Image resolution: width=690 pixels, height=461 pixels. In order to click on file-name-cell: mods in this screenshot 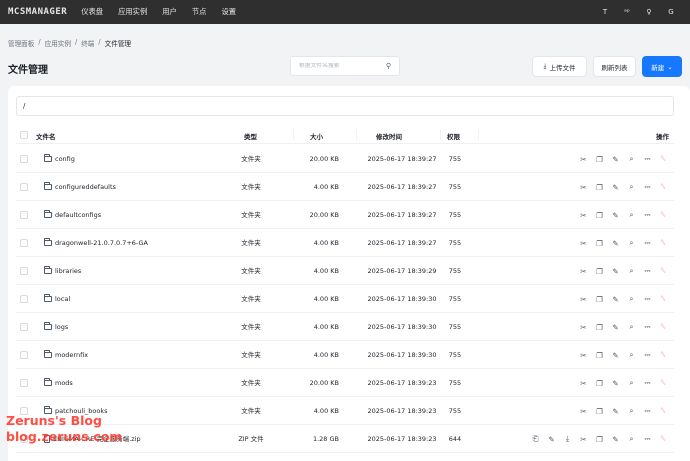, I will do `click(58, 383)`.